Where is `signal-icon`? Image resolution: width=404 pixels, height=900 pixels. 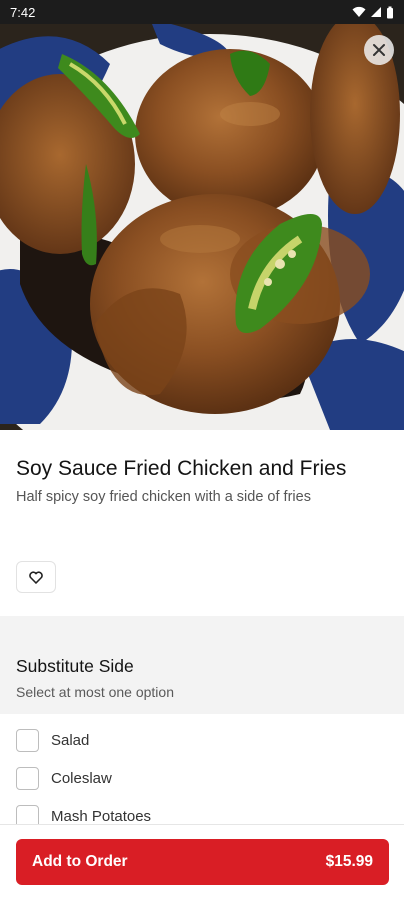 signal-icon is located at coordinates (376, 12).